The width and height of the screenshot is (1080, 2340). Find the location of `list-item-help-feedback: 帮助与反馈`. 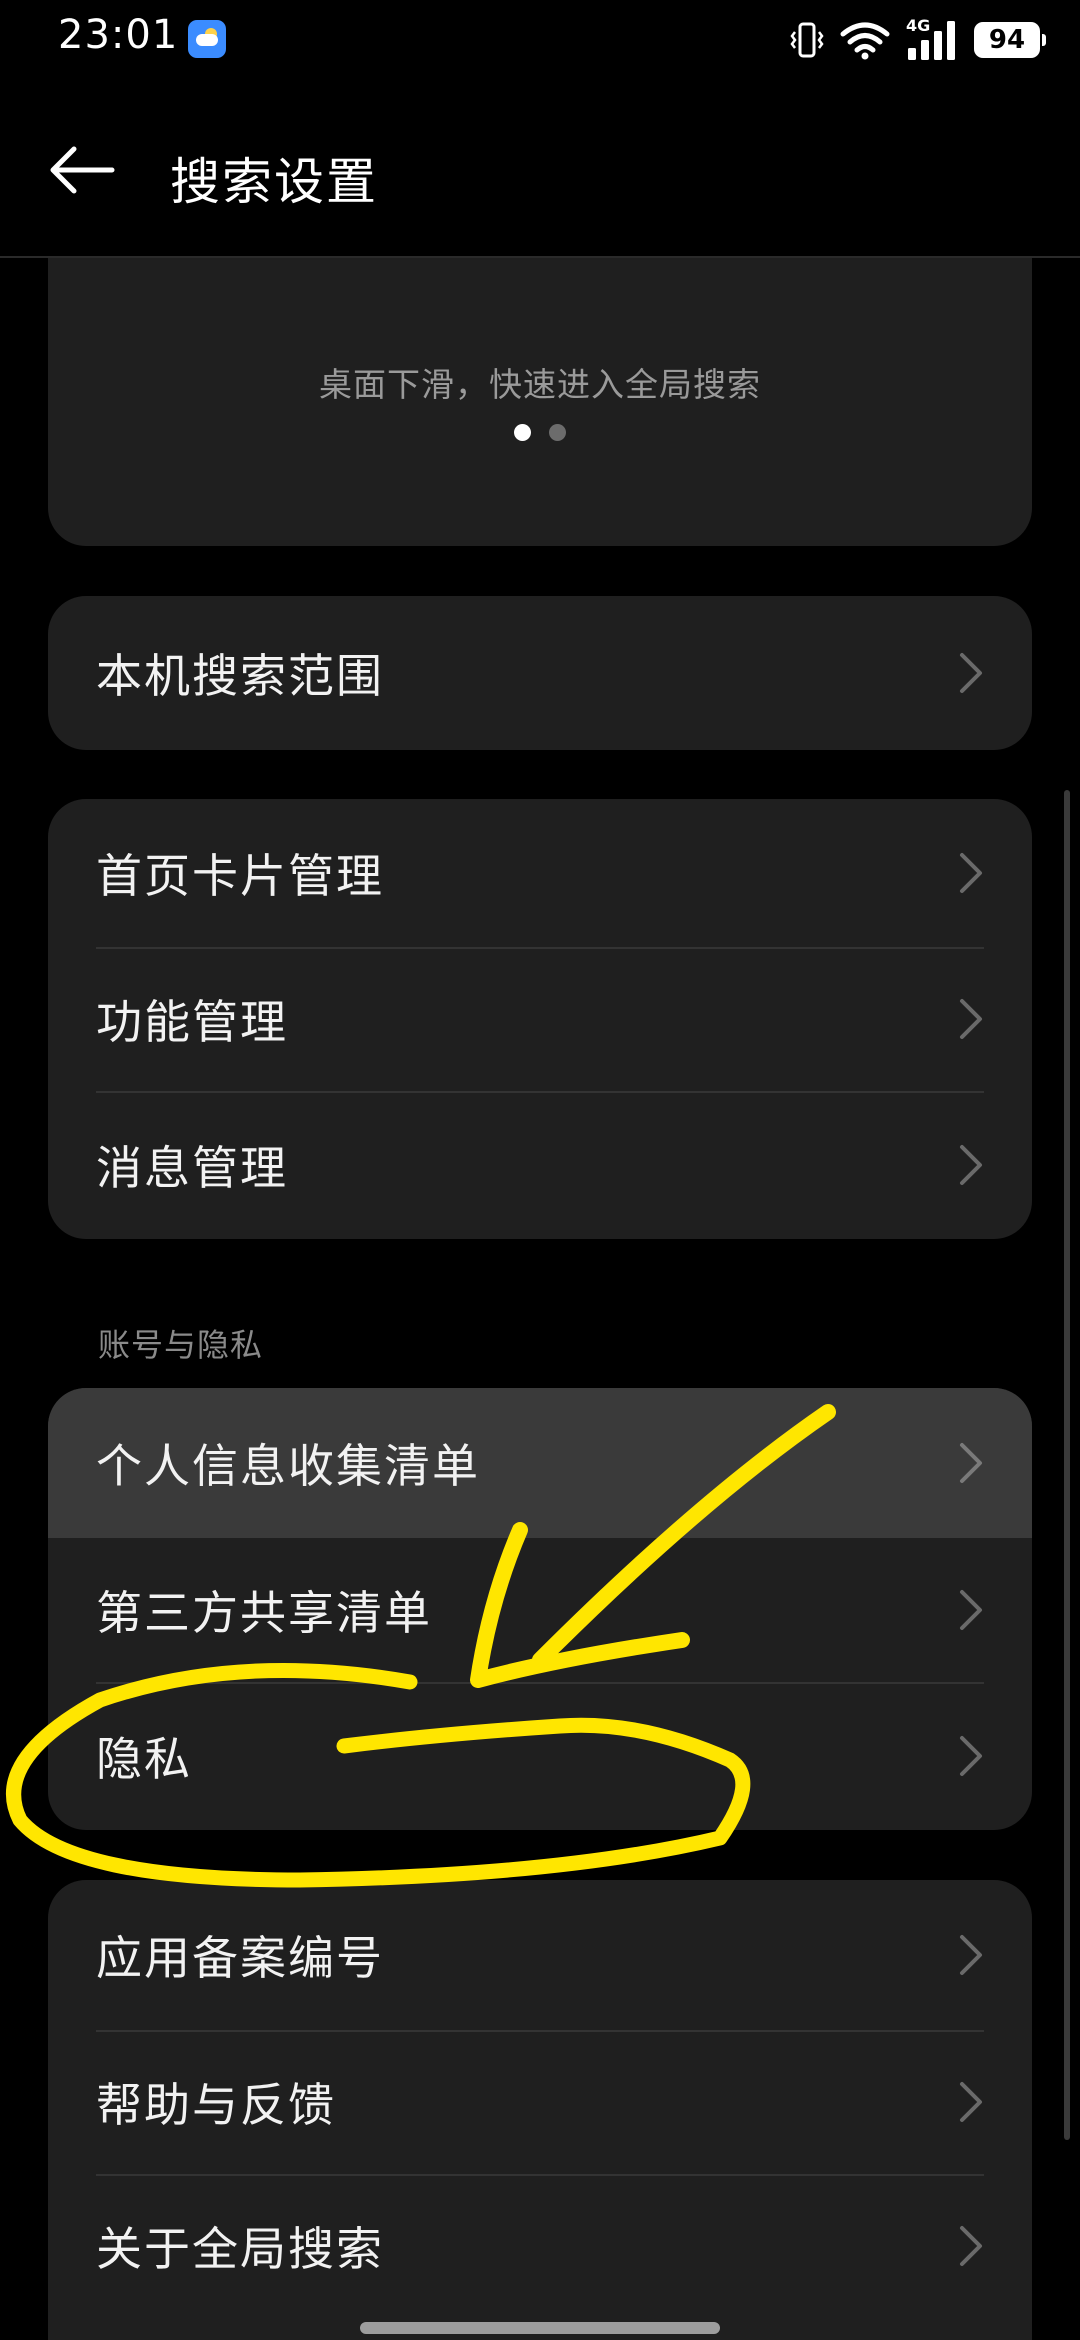

list-item-help-feedback: 帮助与反馈 is located at coordinates (540, 2102).